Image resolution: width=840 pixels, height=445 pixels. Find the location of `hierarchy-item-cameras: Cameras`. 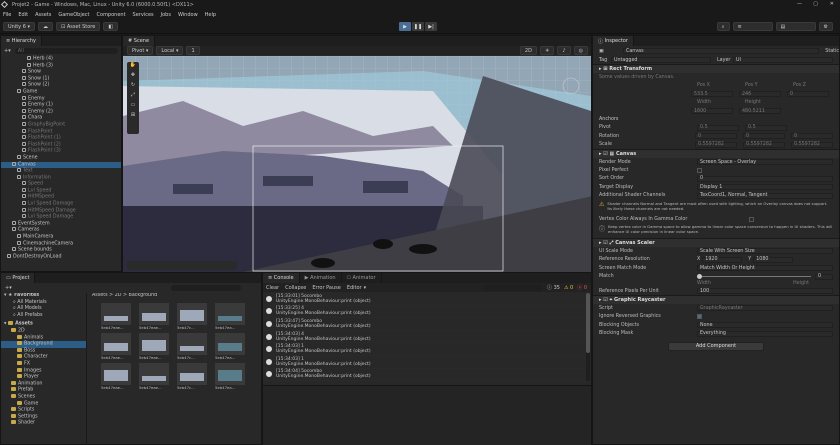

hierarchy-item-cameras: Cameras is located at coordinates (61, 230).